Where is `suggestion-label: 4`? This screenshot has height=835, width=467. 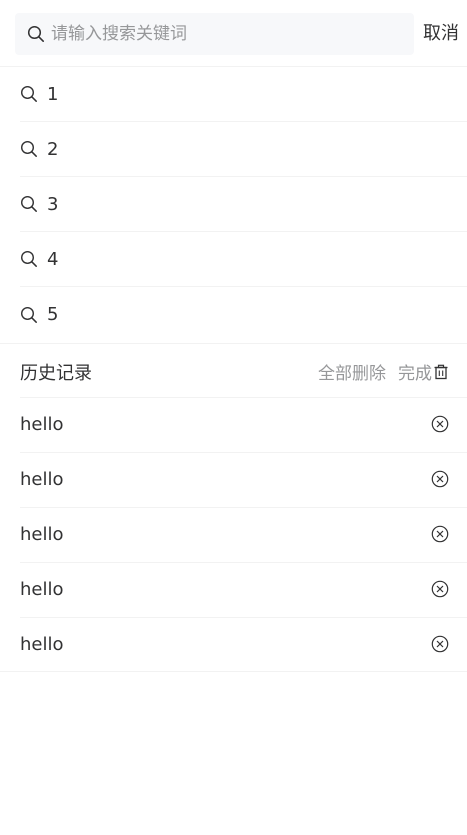
suggestion-label: 4 is located at coordinates (53, 259).